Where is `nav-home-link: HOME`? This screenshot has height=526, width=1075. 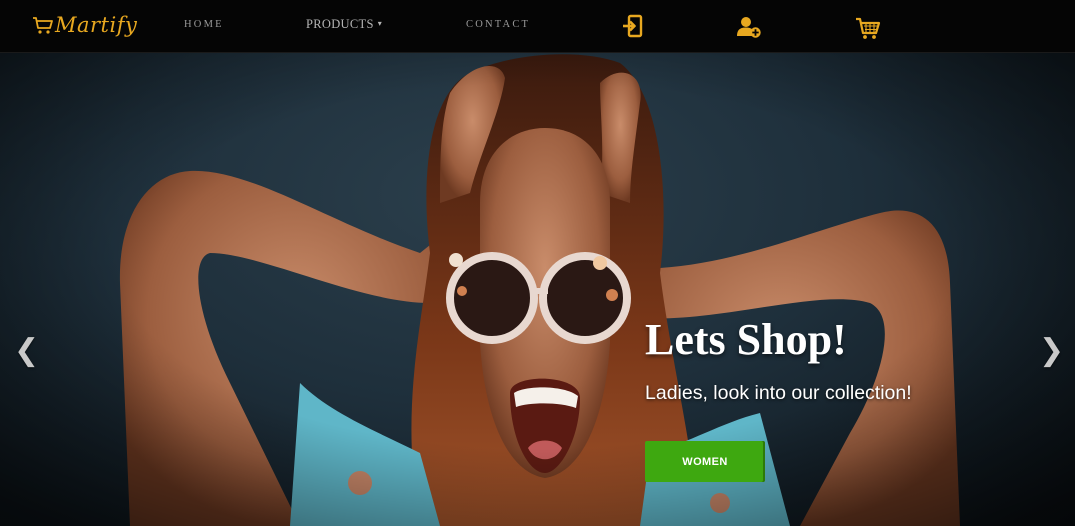
nav-home-link: HOME is located at coordinates (204, 24).